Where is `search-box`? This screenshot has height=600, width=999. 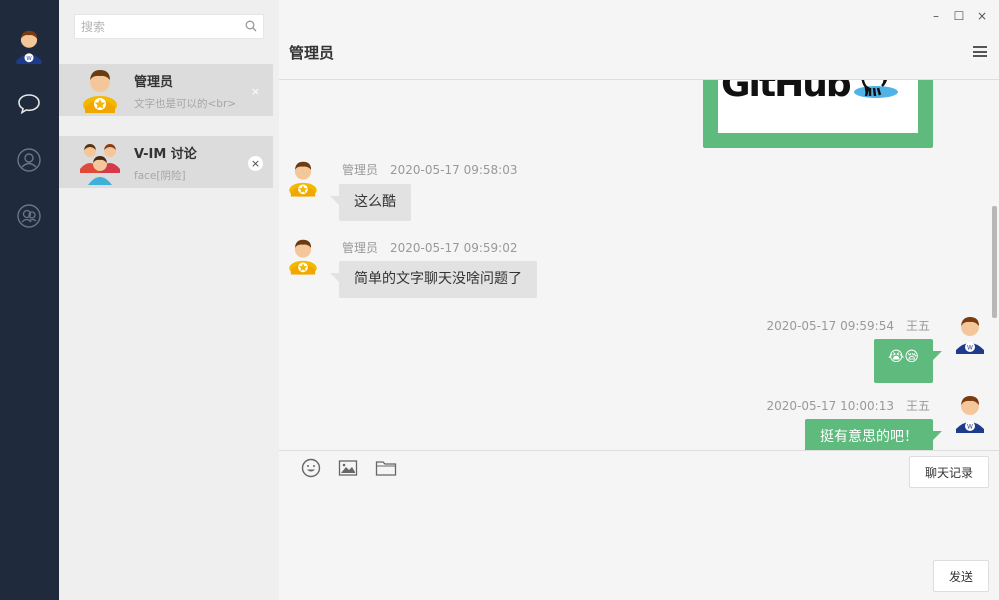 search-box is located at coordinates (169, 26).